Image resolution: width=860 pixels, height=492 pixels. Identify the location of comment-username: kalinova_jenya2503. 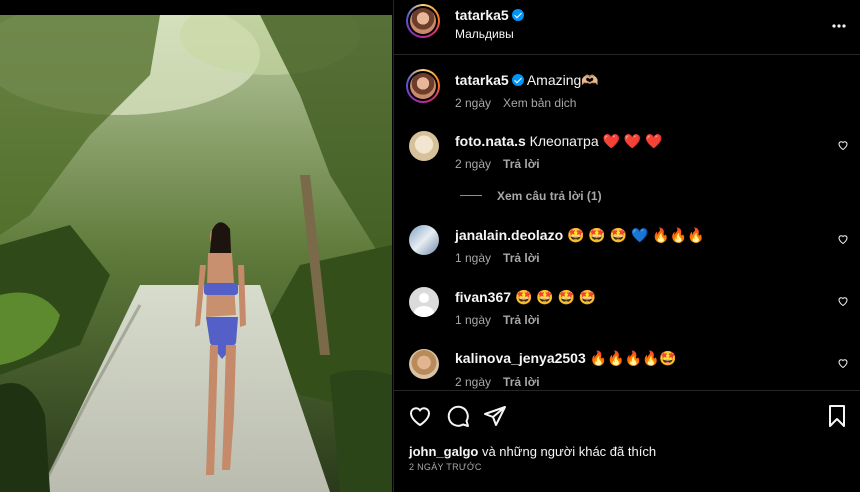
(520, 358).